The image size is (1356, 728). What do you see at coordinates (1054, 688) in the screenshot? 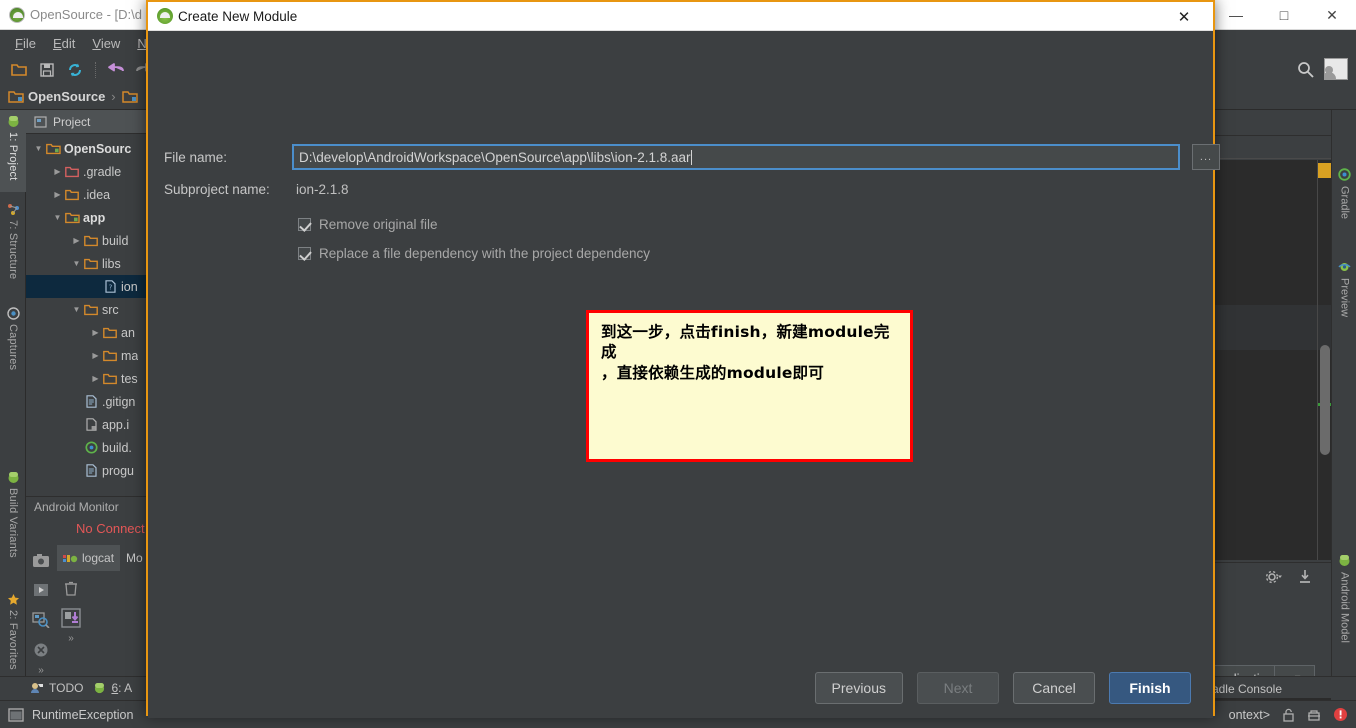
I see `cancel-button: Cancel` at bounding box center [1054, 688].